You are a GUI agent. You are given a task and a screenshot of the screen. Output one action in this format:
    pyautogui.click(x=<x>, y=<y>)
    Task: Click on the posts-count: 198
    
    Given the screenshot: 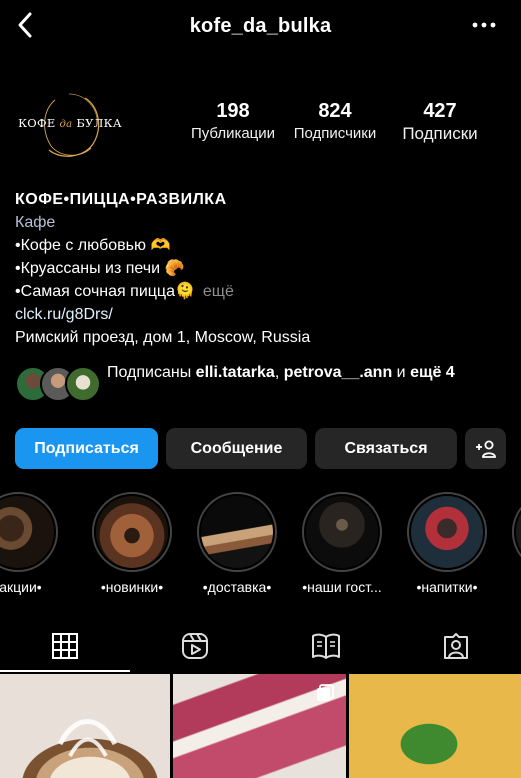 What is the action you would take?
    pyautogui.click(x=233, y=111)
    